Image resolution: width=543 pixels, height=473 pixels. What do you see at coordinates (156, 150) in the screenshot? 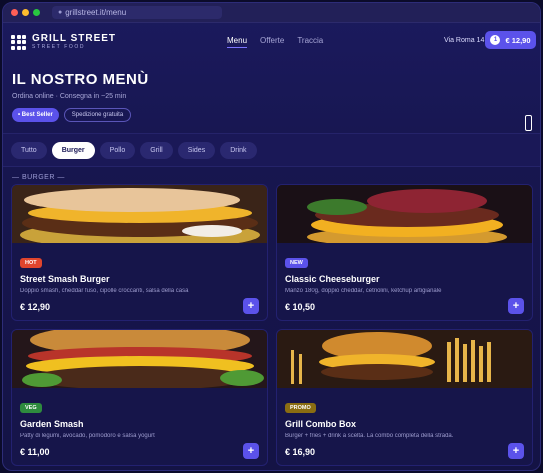
I see `tab-grill: Grill` at bounding box center [156, 150].